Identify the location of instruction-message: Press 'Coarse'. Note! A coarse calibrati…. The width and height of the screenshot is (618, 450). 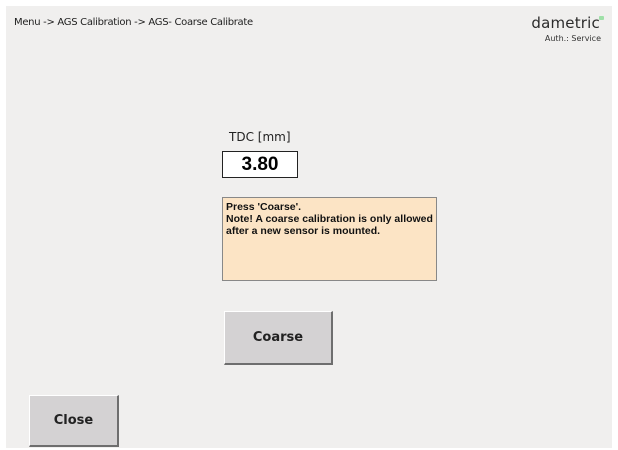
(329, 239).